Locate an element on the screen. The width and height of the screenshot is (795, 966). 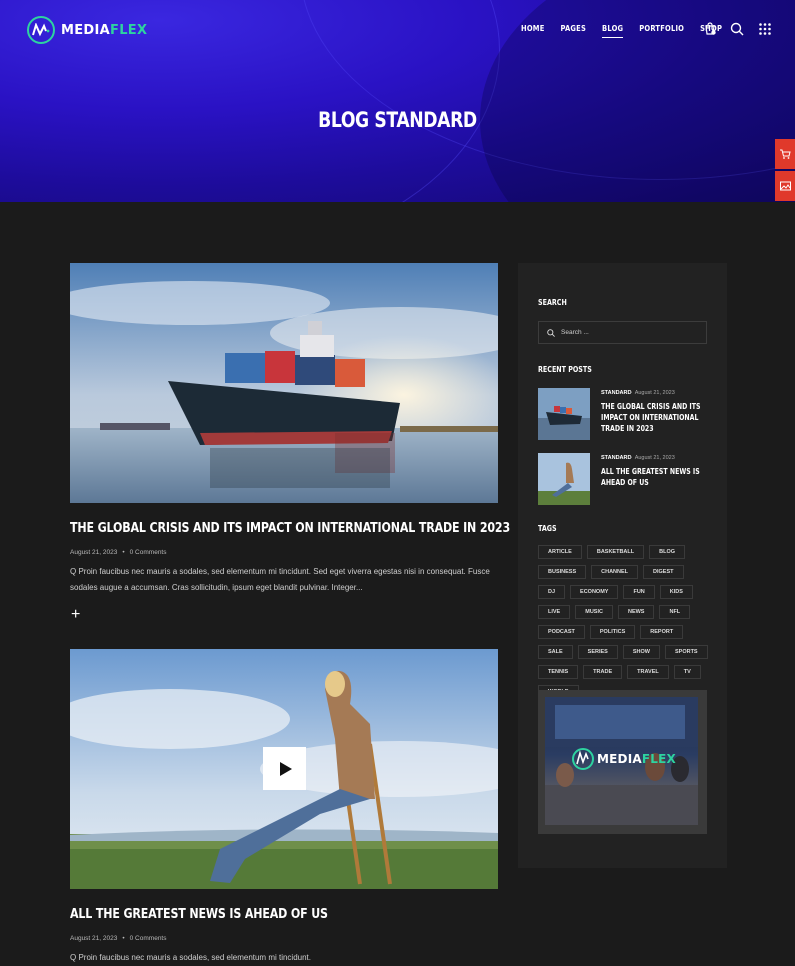
page-title: BLOG STANDARD is located at coordinates (397, 120).